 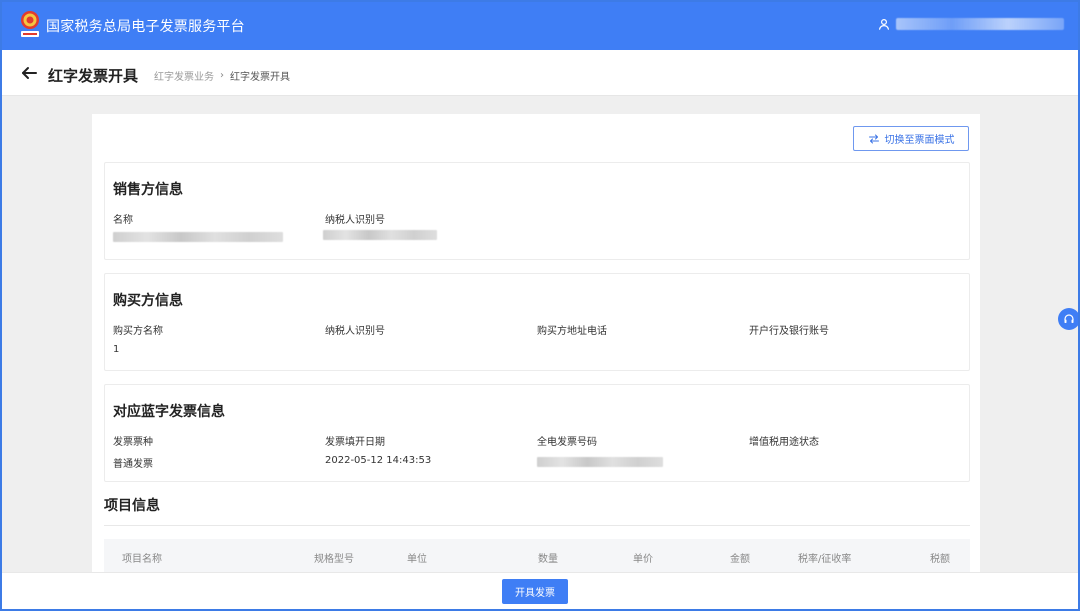 I want to click on user-menu, so click(x=971, y=24).